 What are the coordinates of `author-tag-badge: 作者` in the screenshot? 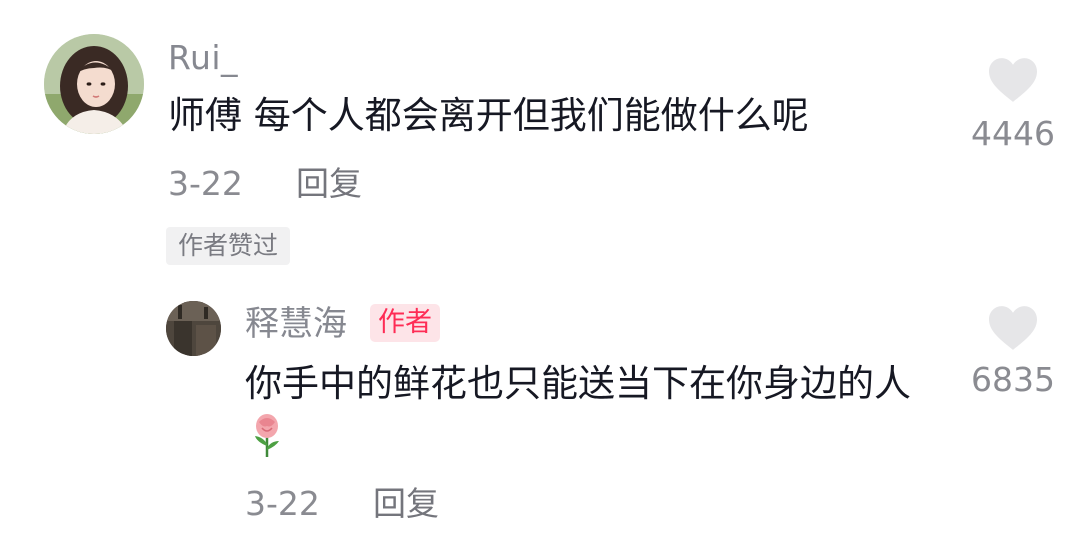 It's located at (405, 323).